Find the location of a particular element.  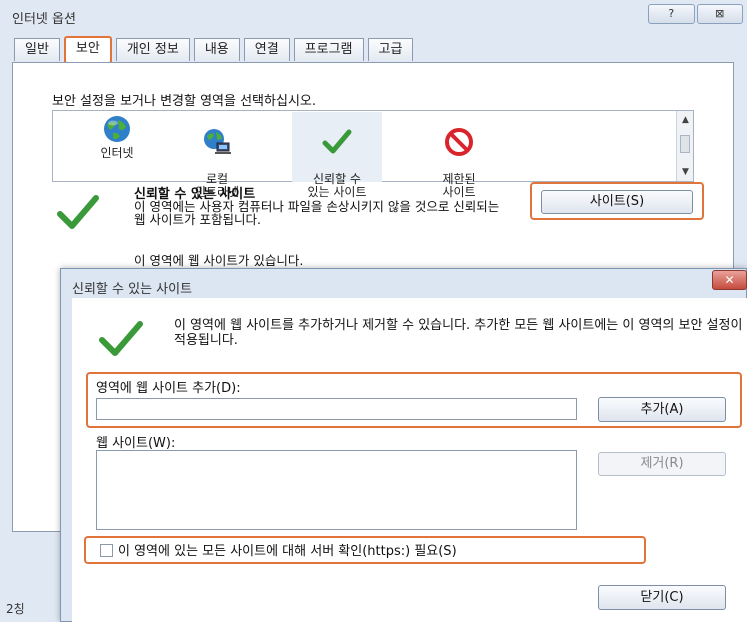

globe-icon is located at coordinates (117, 129).